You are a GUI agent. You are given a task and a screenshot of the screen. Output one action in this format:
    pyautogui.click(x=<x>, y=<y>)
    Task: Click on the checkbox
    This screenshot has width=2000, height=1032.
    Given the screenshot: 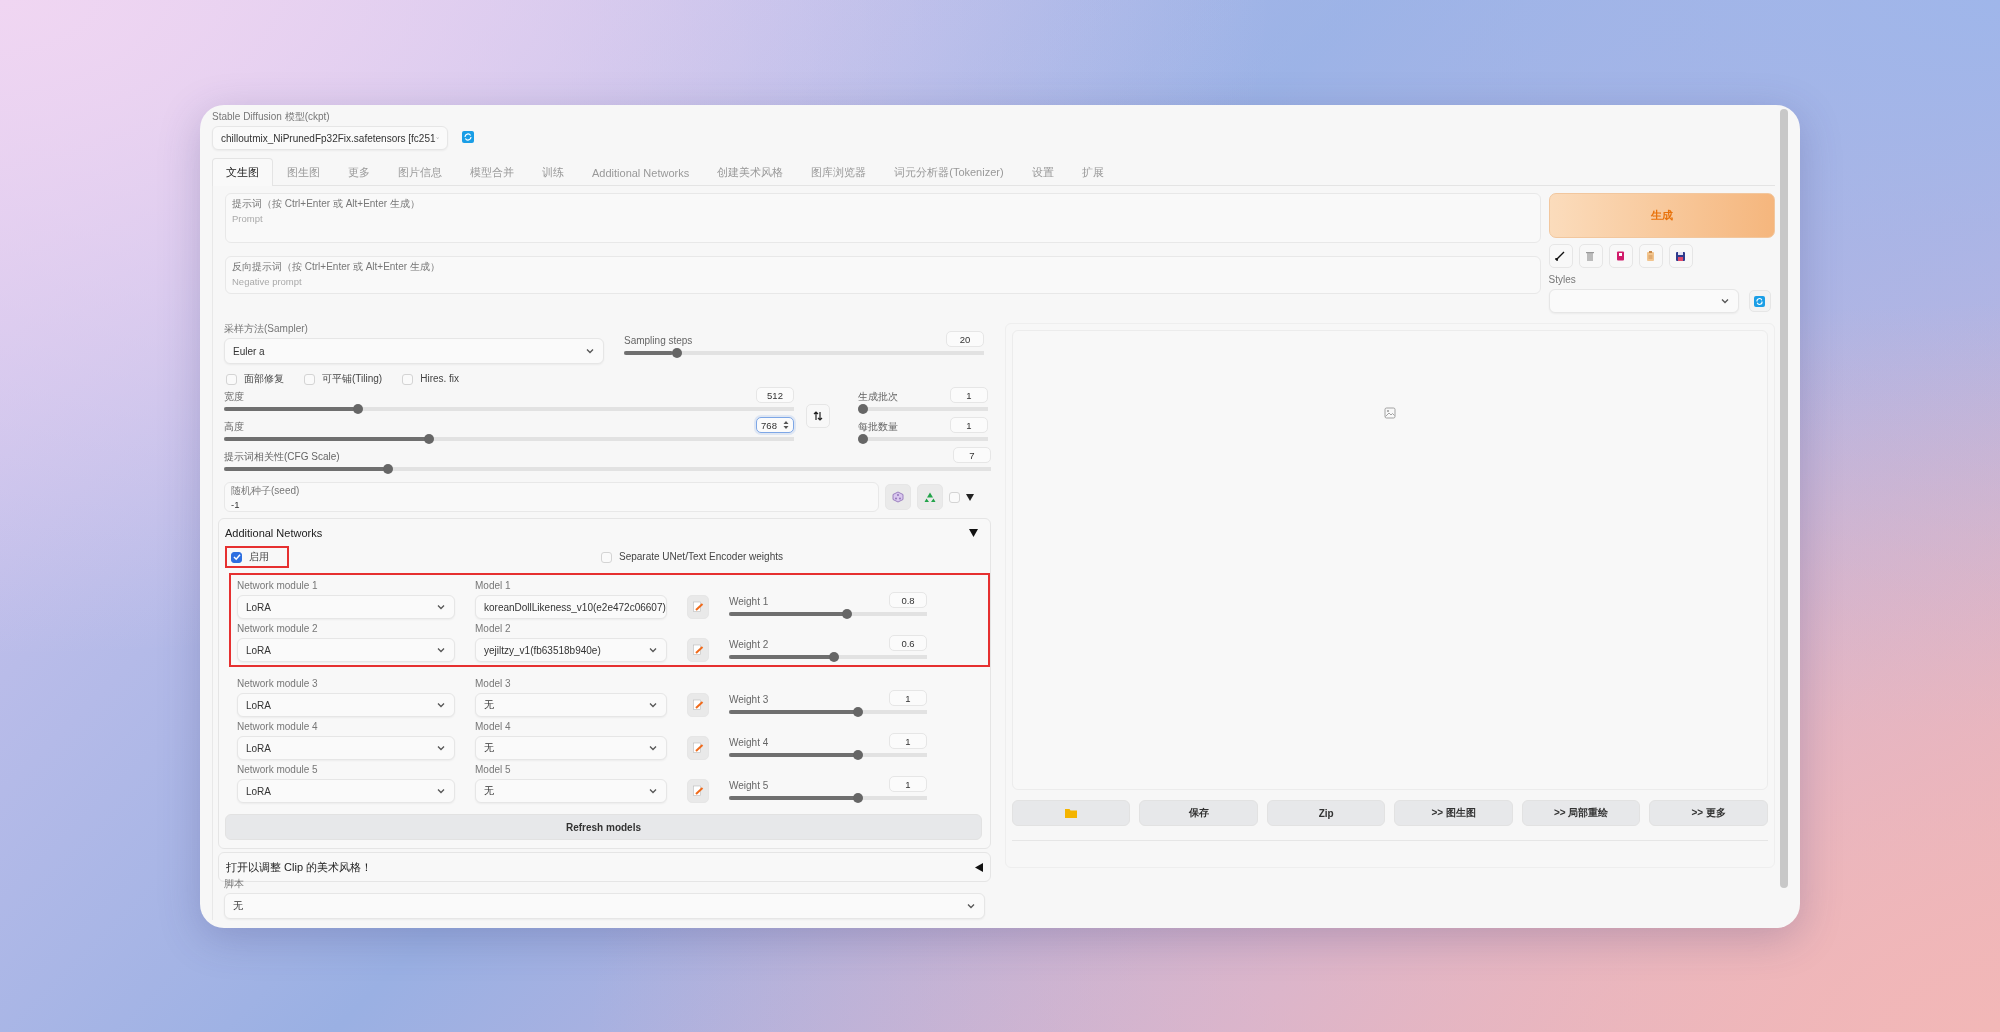 What is the action you would take?
    pyautogui.click(x=236, y=557)
    